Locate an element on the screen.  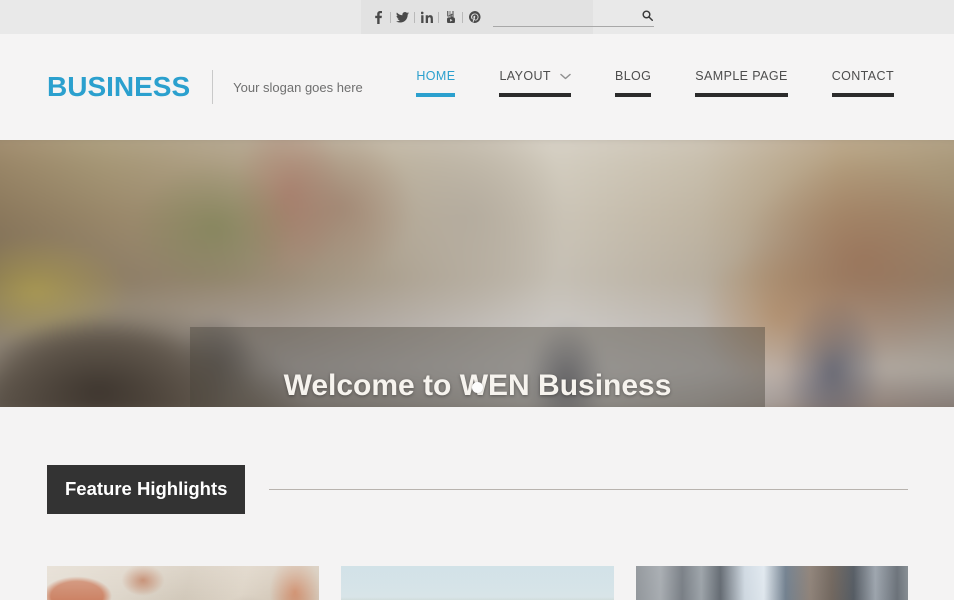
search-icon is located at coordinates (647, 16).